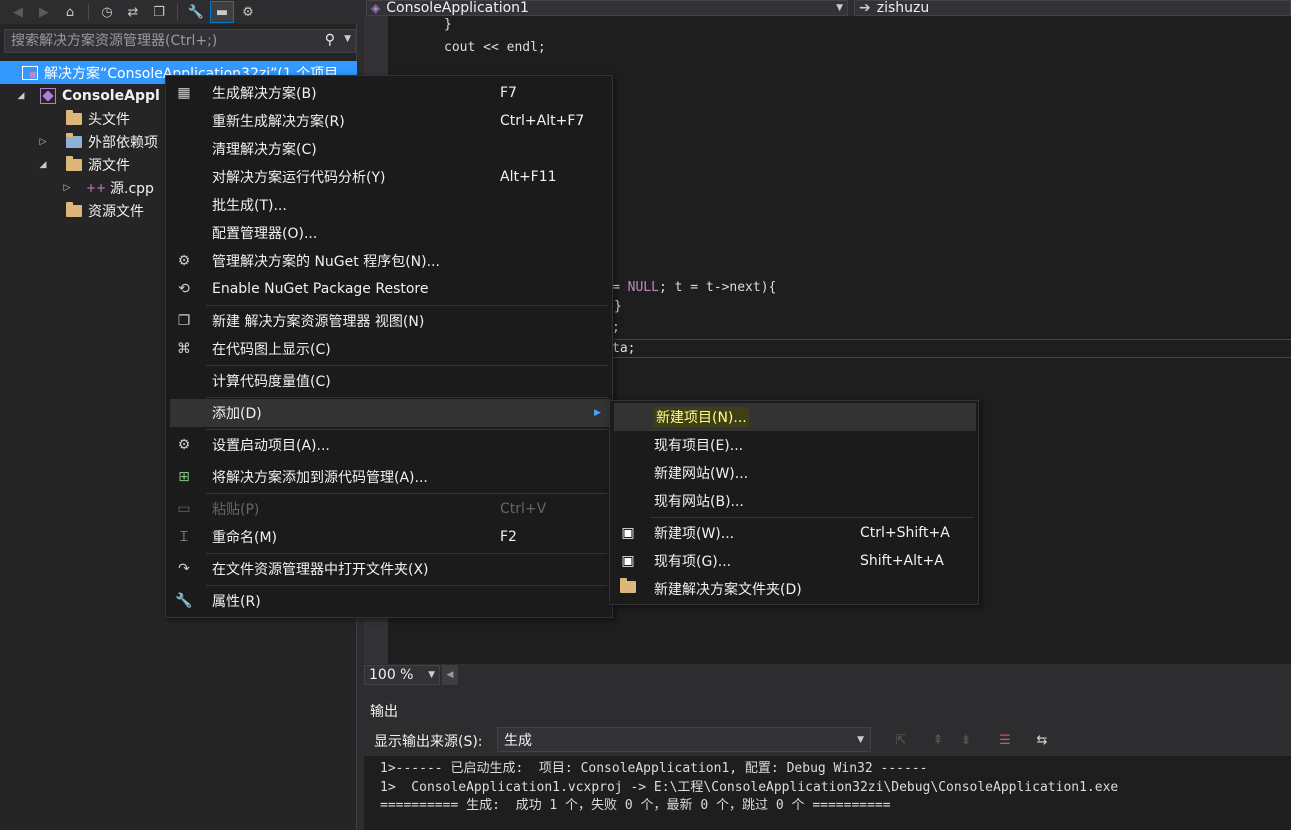 Image resolution: width=1291 pixels, height=830 pixels. Describe the element at coordinates (376, 8) in the screenshot. I see `project-icon: ◈` at that location.